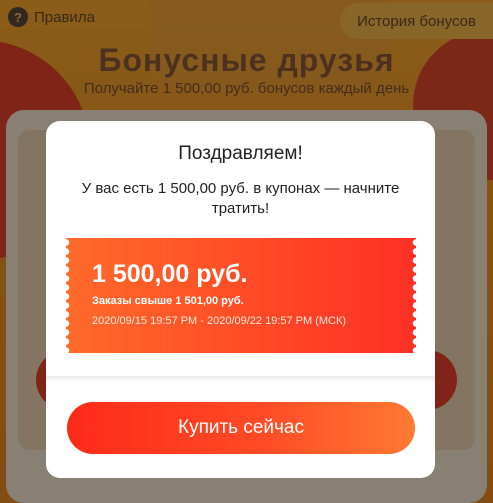  What do you see at coordinates (241, 428) in the screenshot?
I see `buy-now-button: Купить сейчас` at bounding box center [241, 428].